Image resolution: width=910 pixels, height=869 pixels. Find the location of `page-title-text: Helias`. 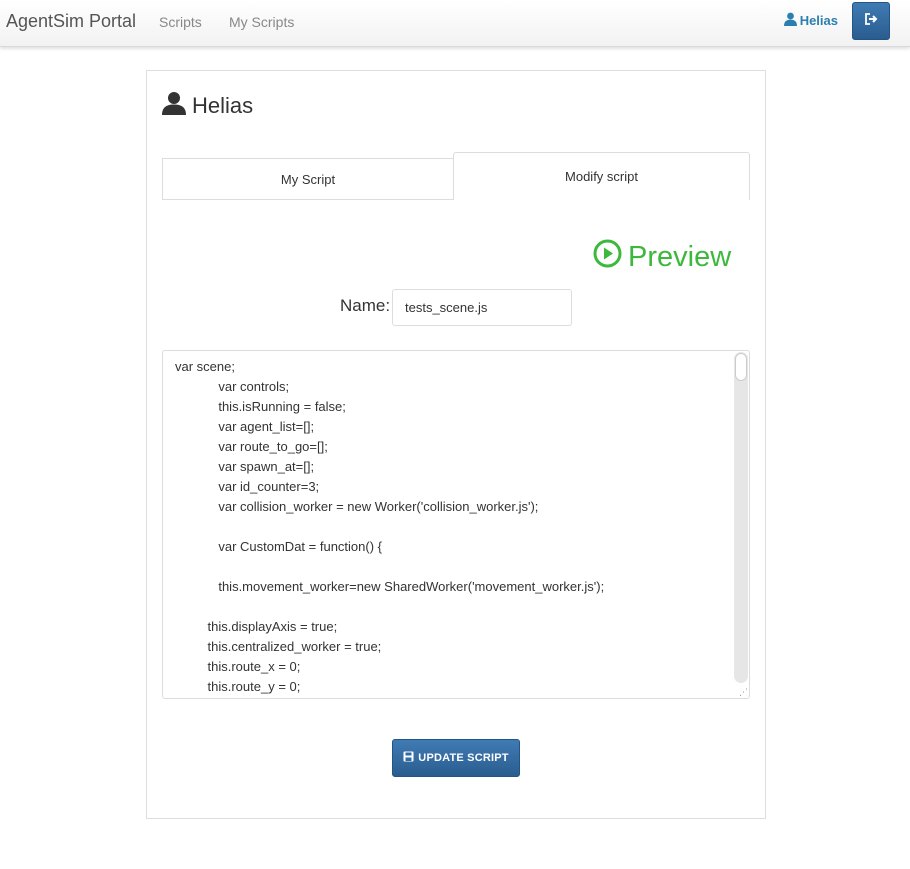

page-title-text: Helias is located at coordinates (223, 105).